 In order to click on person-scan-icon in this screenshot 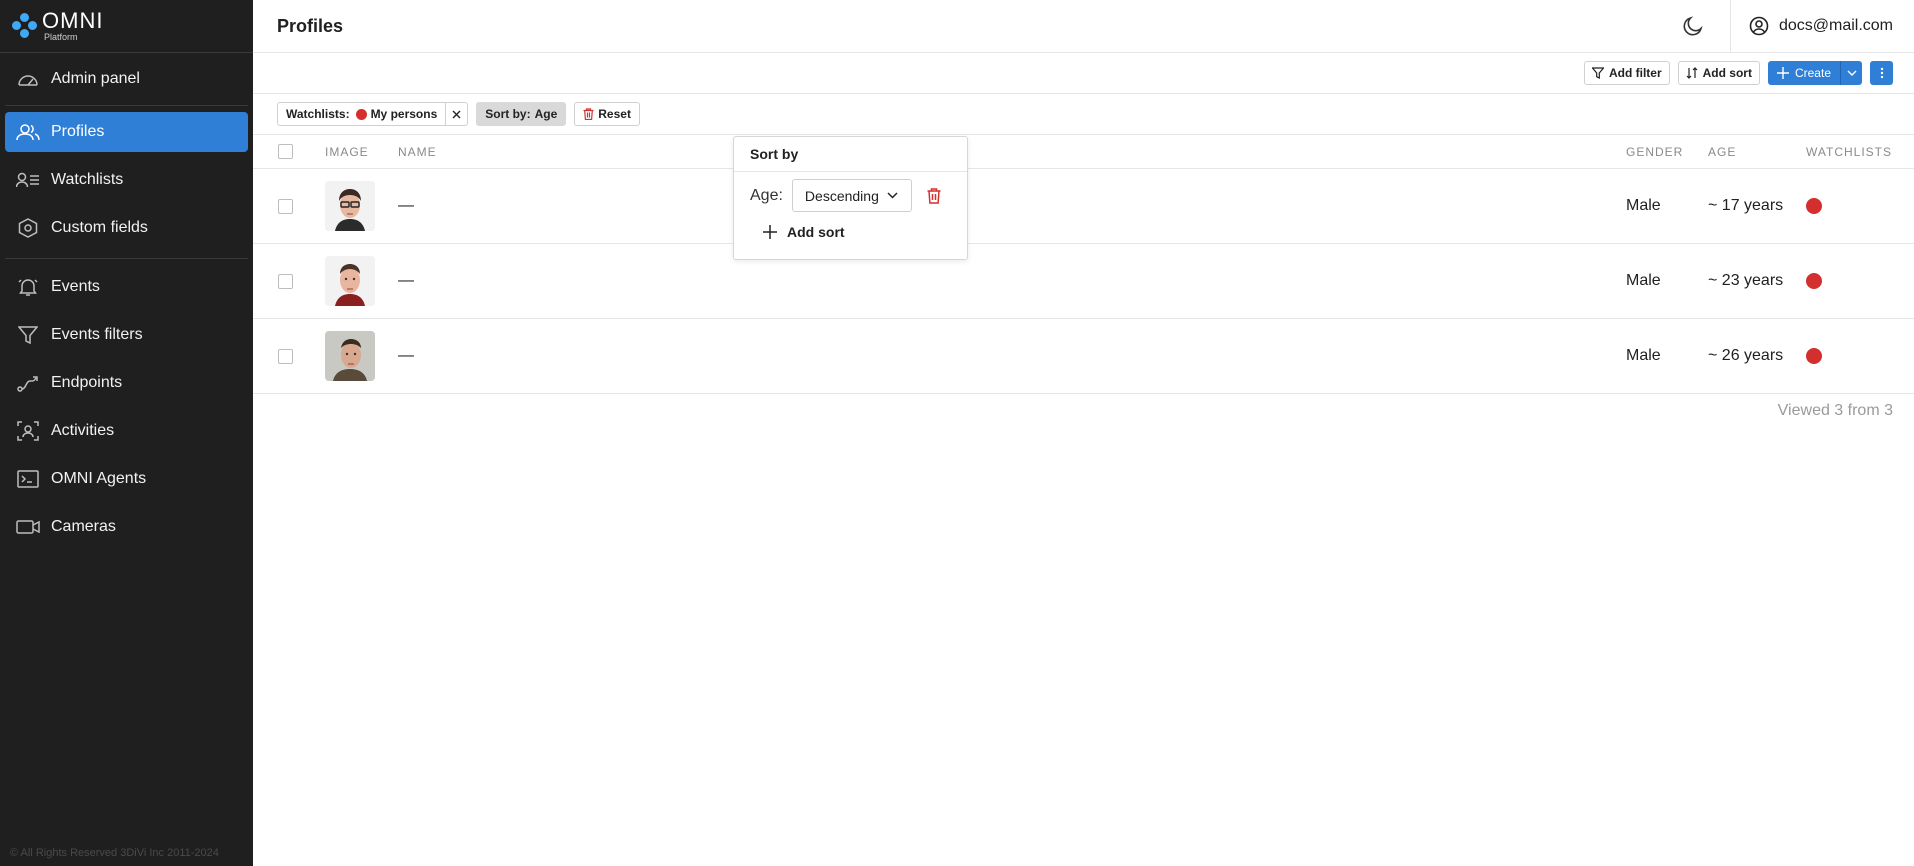, I will do `click(28, 431)`.